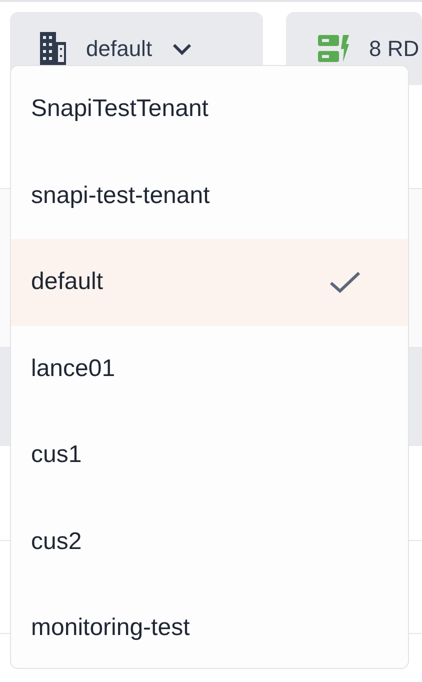 This screenshot has height=682, width=422. What do you see at coordinates (209, 626) in the screenshot?
I see `menu-item: monitoring-test` at bounding box center [209, 626].